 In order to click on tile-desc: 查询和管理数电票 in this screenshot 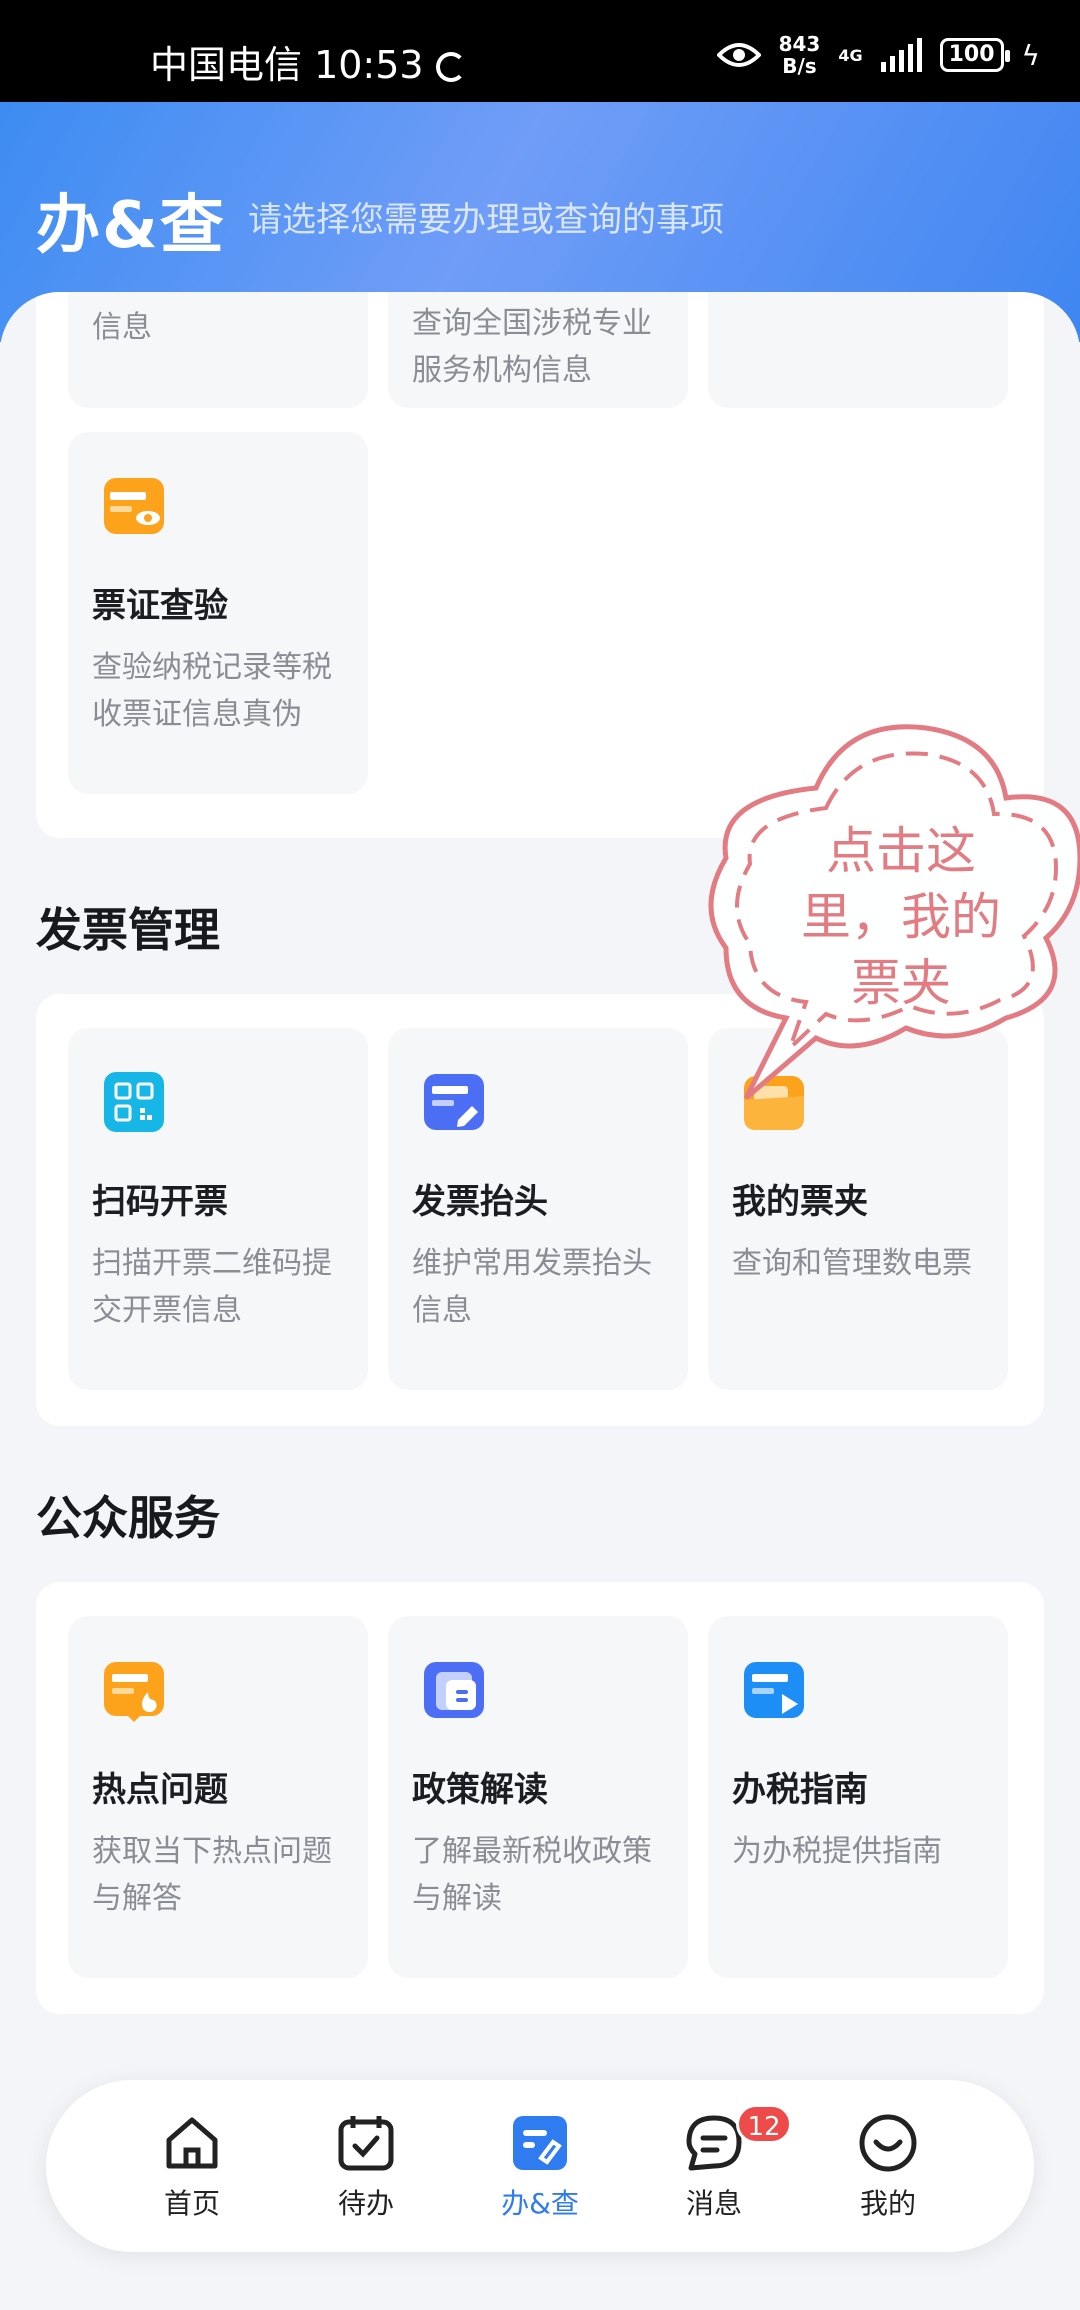, I will do `click(852, 1263)`.